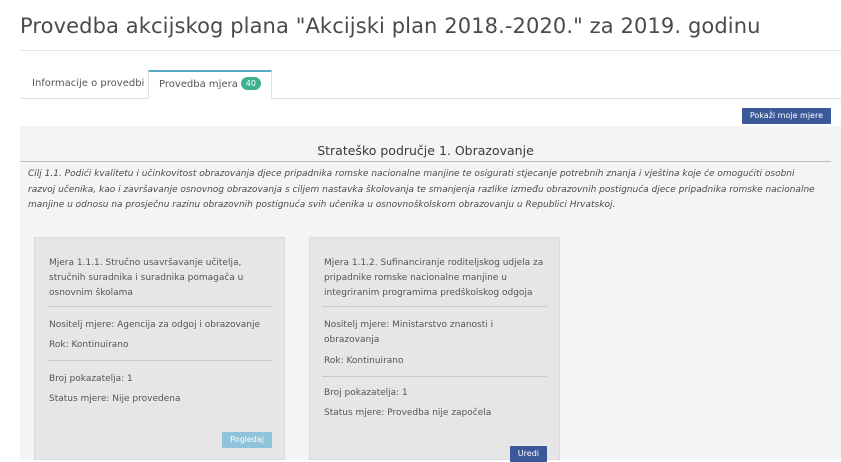 The width and height of the screenshot is (841, 462). Describe the element at coordinates (115, 399) in the screenshot. I see `measure-status: Status mjere: Nije provedena` at that location.